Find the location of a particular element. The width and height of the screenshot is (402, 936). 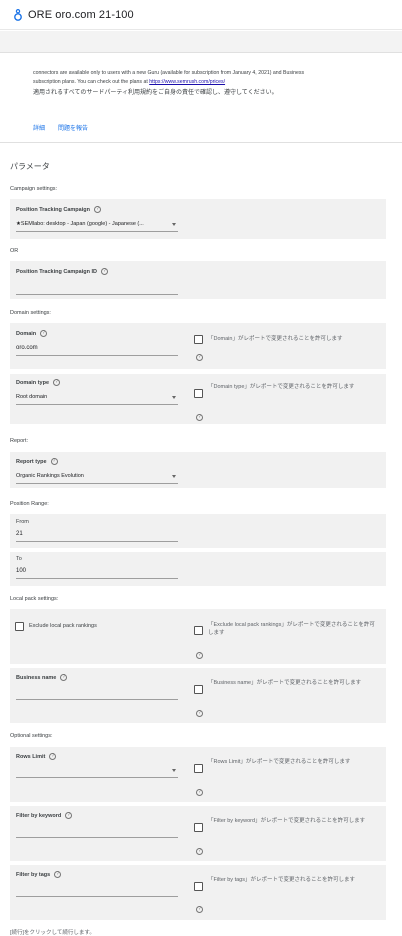

exclude-local-label: Exclude local pack rankings is located at coordinates (63, 626).